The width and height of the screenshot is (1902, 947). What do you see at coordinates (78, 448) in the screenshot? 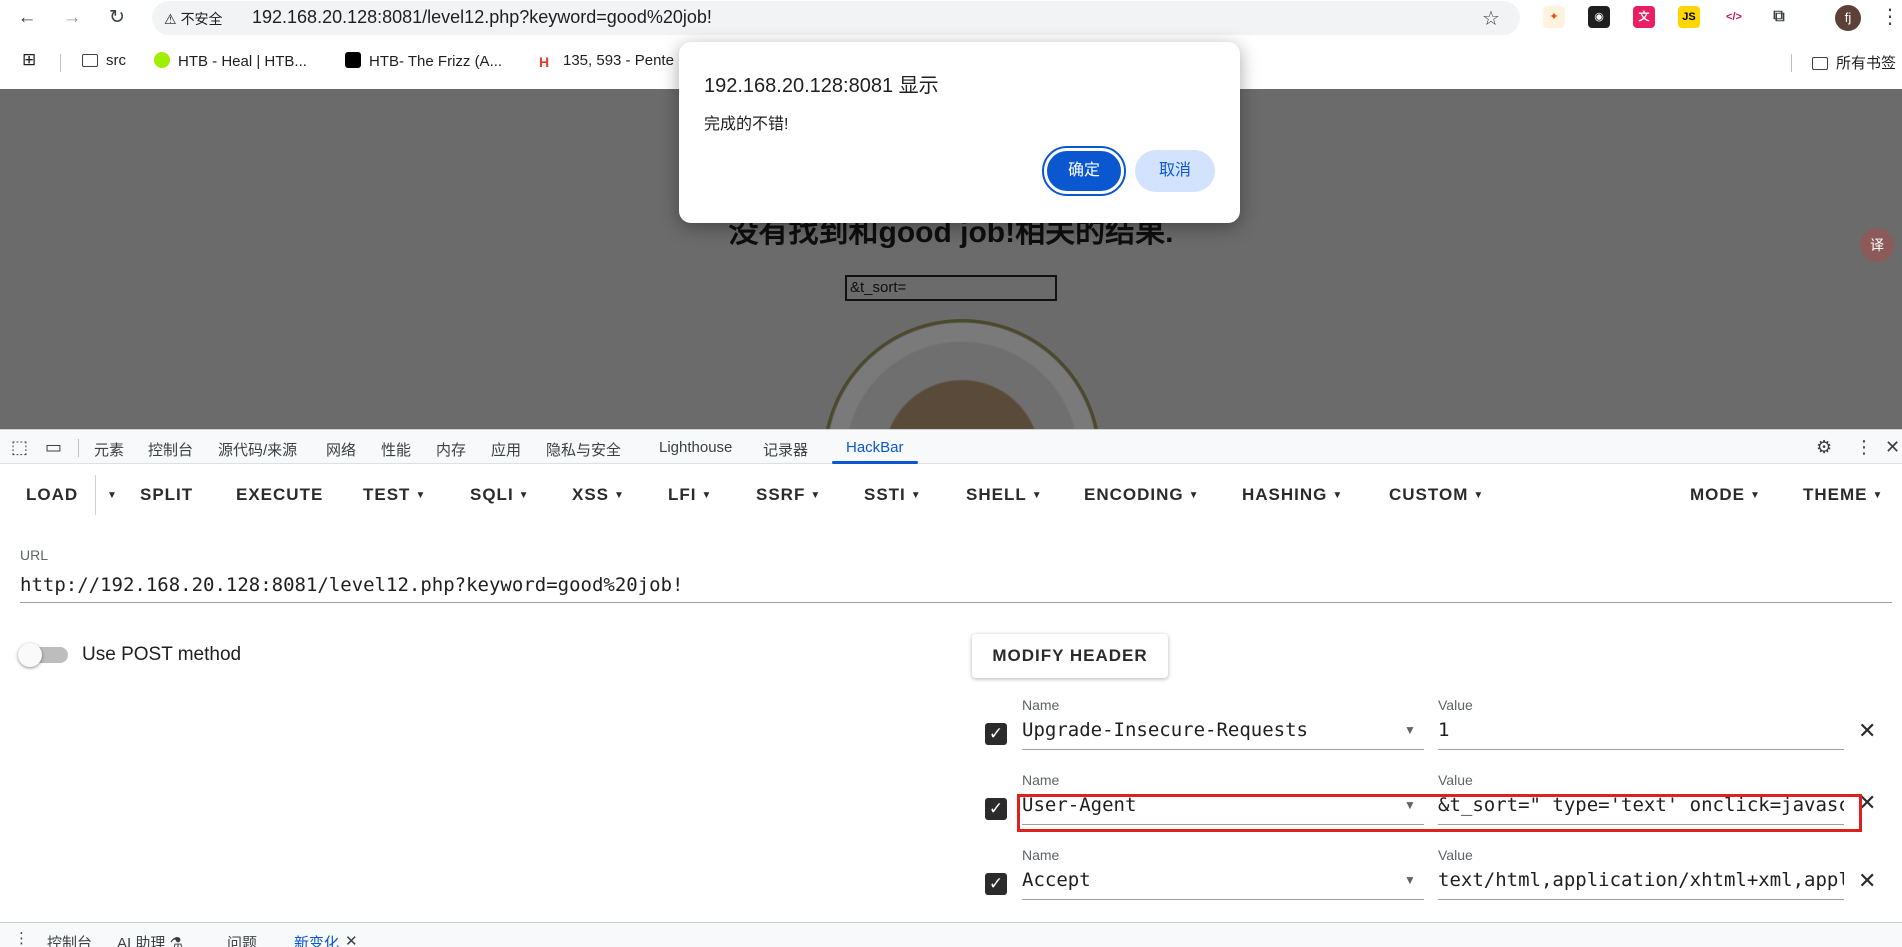
I see `tab-divider` at bounding box center [78, 448].